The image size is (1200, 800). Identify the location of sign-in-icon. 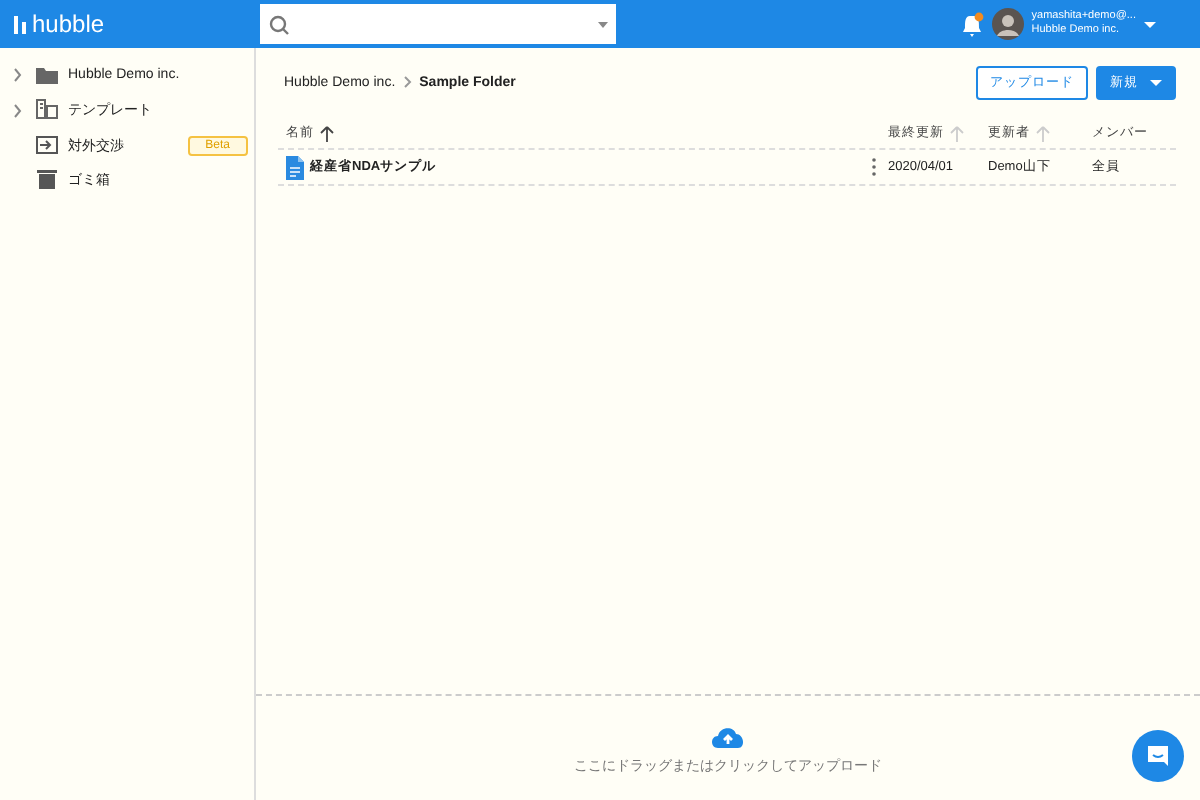
(47, 145).